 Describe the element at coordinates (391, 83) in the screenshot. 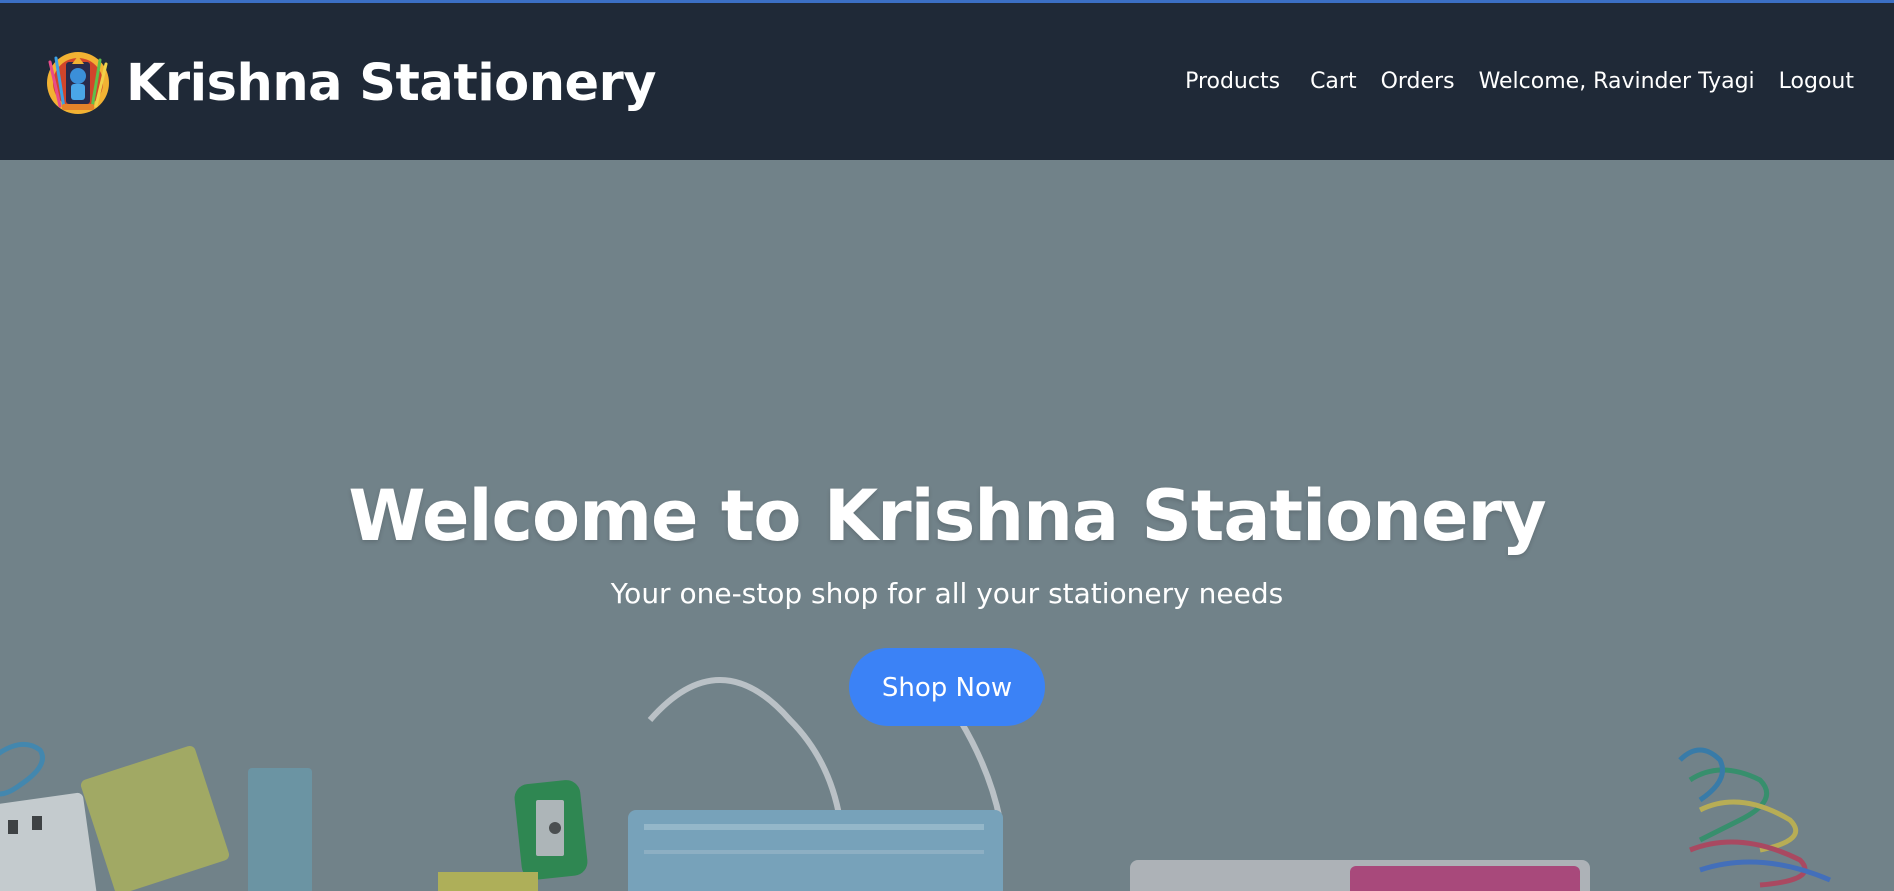

I see `brand-name: Krishna Stationery` at that location.